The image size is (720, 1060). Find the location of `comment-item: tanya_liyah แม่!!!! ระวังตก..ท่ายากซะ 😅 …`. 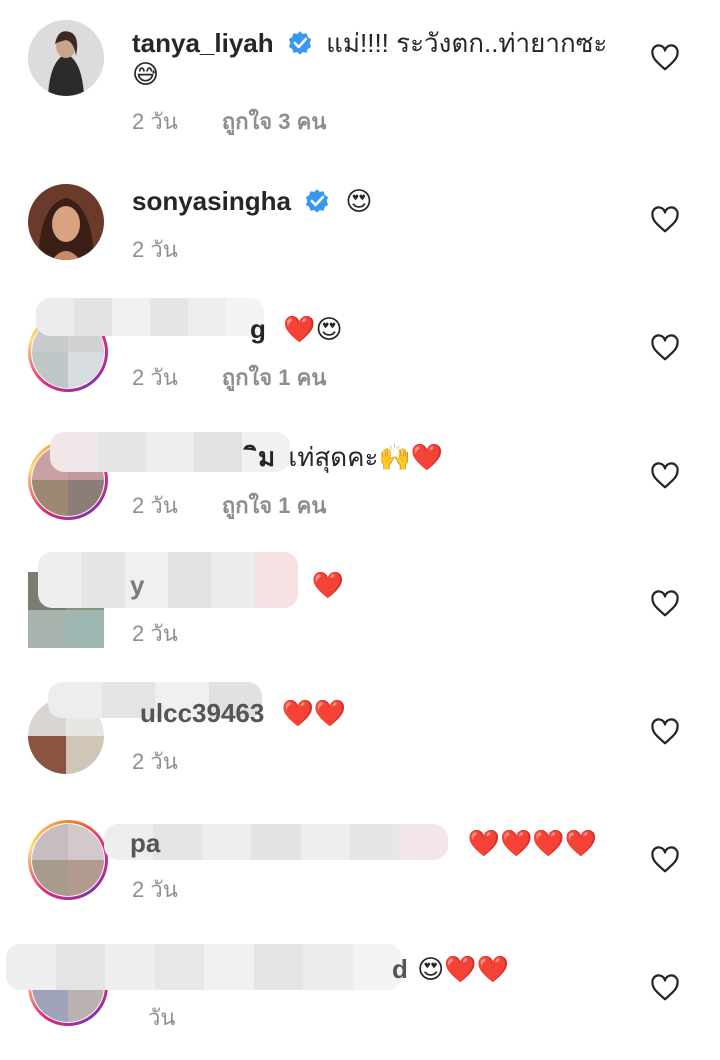

comment-item: tanya_liyah แม่!!!! ระวังตก..ท่ายากซะ 😅 … is located at coordinates (360, 67).